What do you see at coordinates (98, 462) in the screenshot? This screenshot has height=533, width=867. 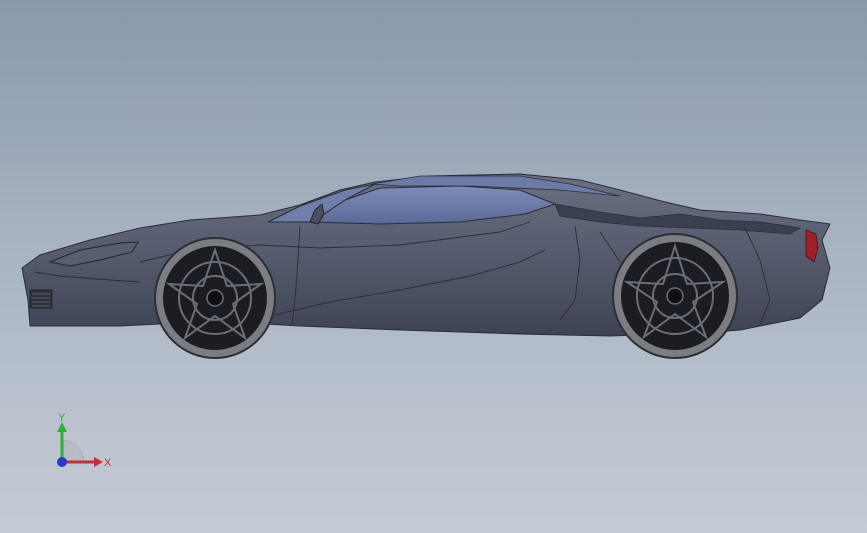 I see `x-axis-arrow` at bounding box center [98, 462].